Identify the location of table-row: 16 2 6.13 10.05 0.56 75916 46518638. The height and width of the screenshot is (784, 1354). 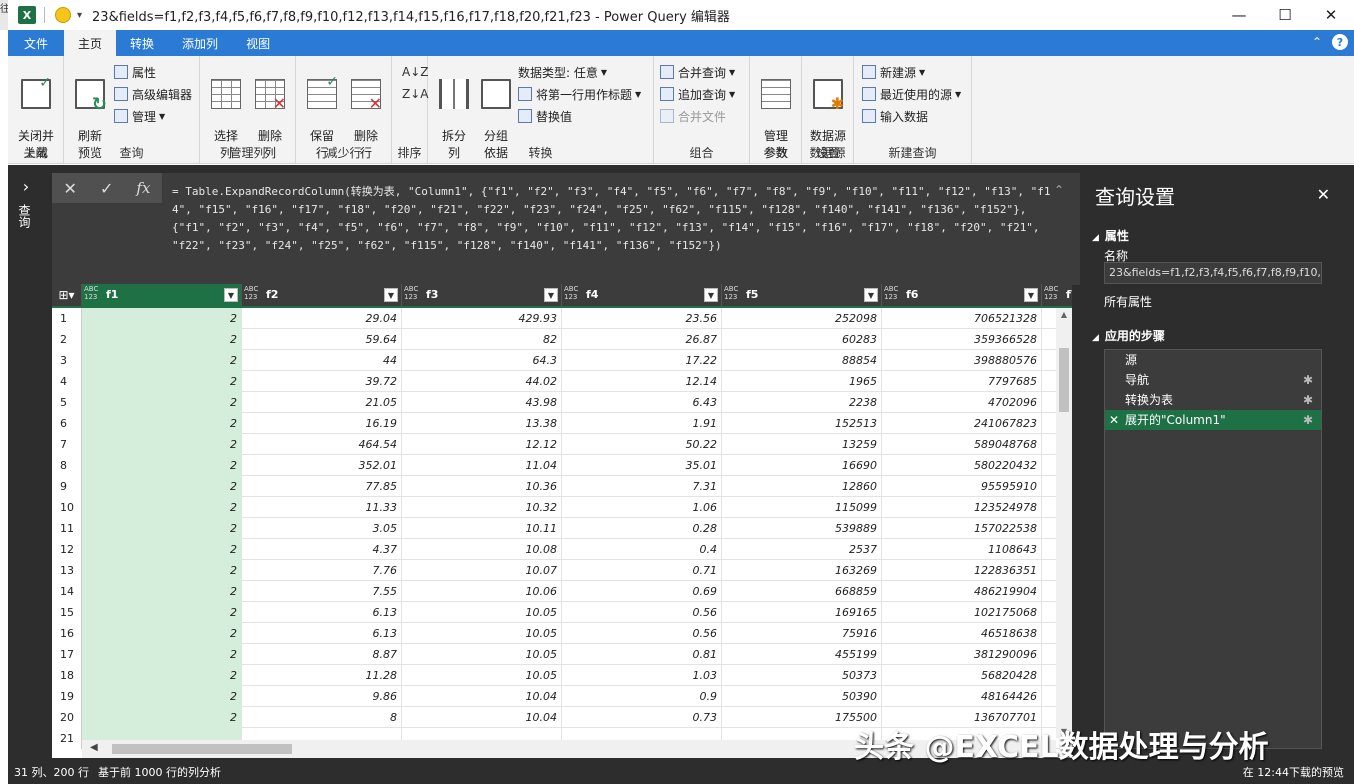
(556, 633).